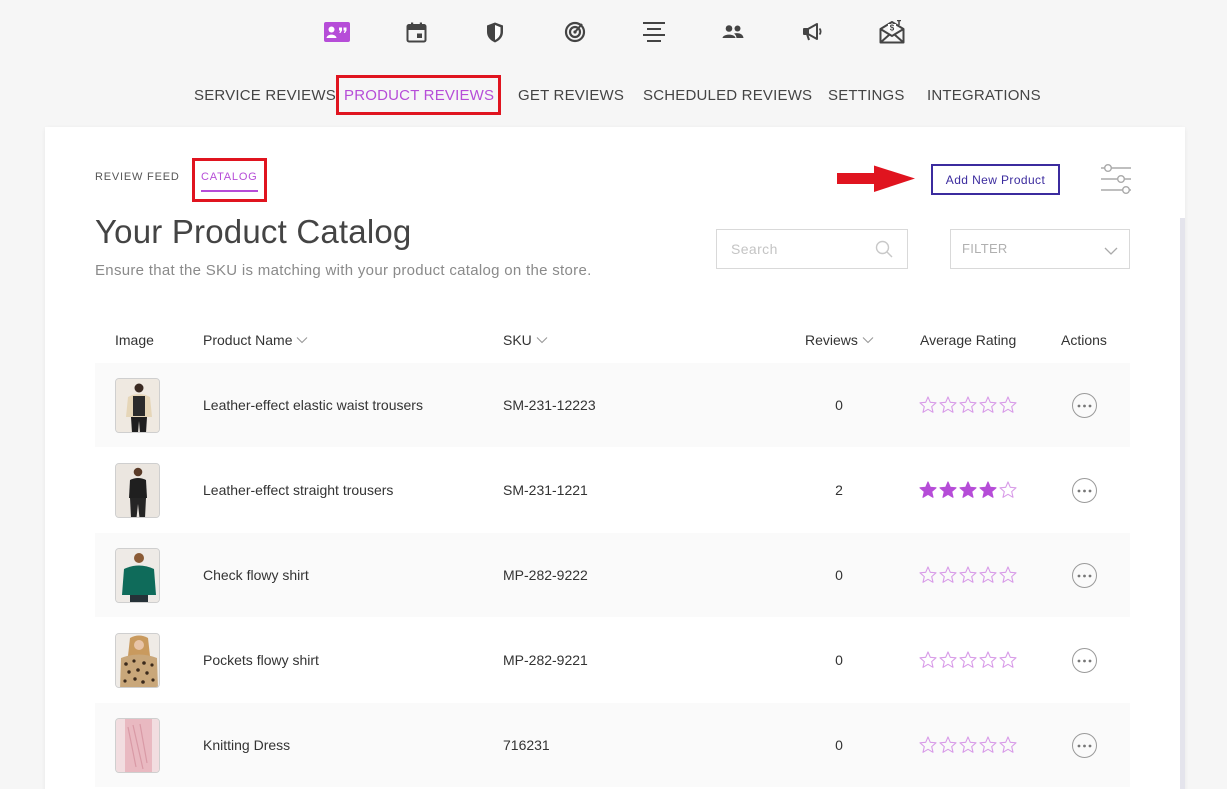 The width and height of the screenshot is (1227, 789). I want to click on calendar-icon, so click(416, 32).